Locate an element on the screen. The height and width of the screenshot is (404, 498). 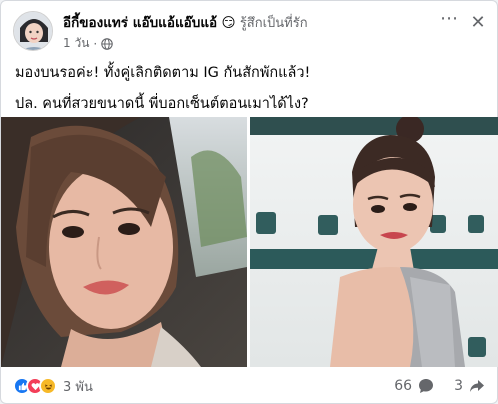
close-icon: ✕ is located at coordinates (478, 24).